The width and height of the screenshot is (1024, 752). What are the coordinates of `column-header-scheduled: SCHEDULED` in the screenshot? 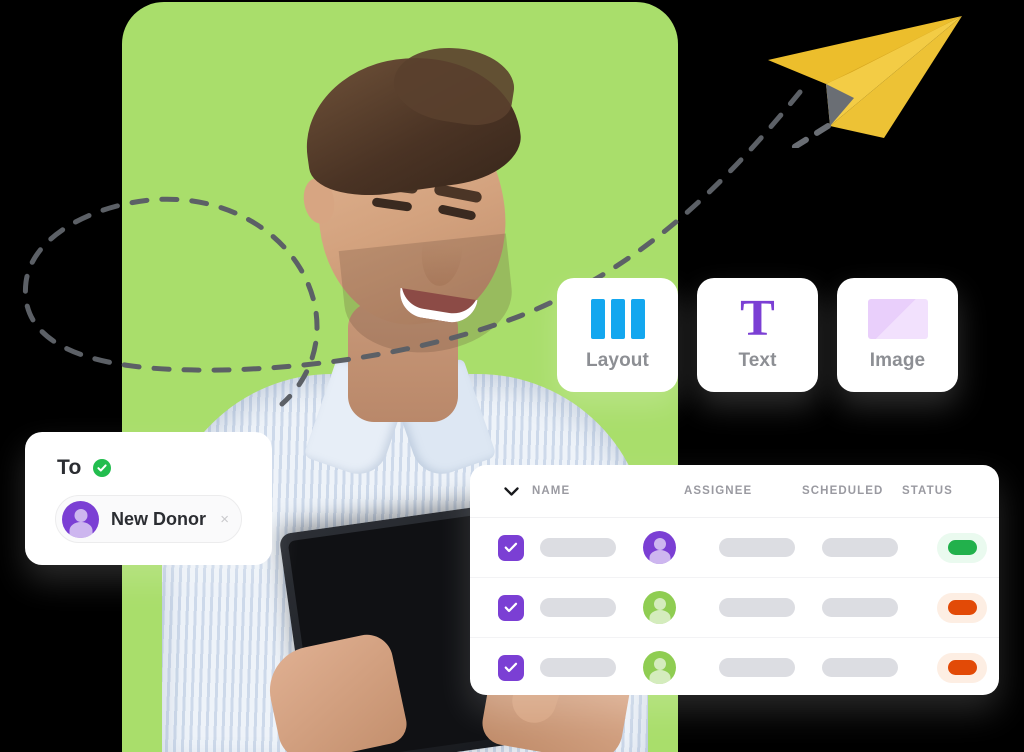 It's located at (852, 491).